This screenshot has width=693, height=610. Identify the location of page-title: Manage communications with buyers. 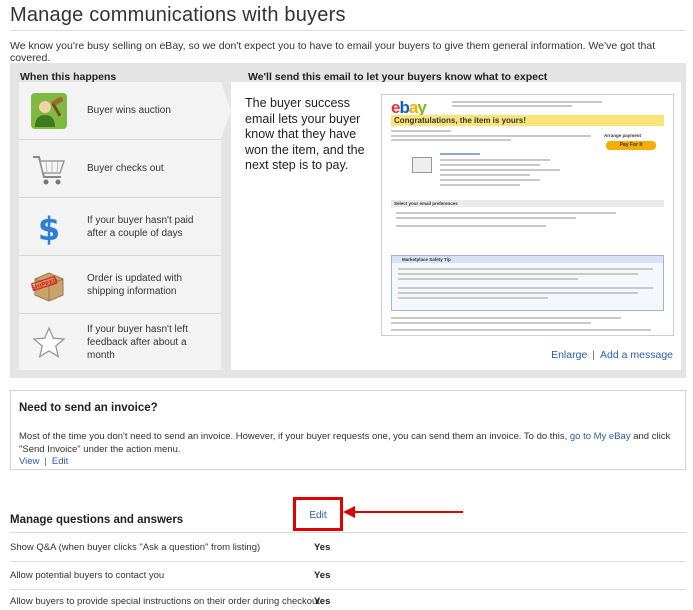
(178, 15).